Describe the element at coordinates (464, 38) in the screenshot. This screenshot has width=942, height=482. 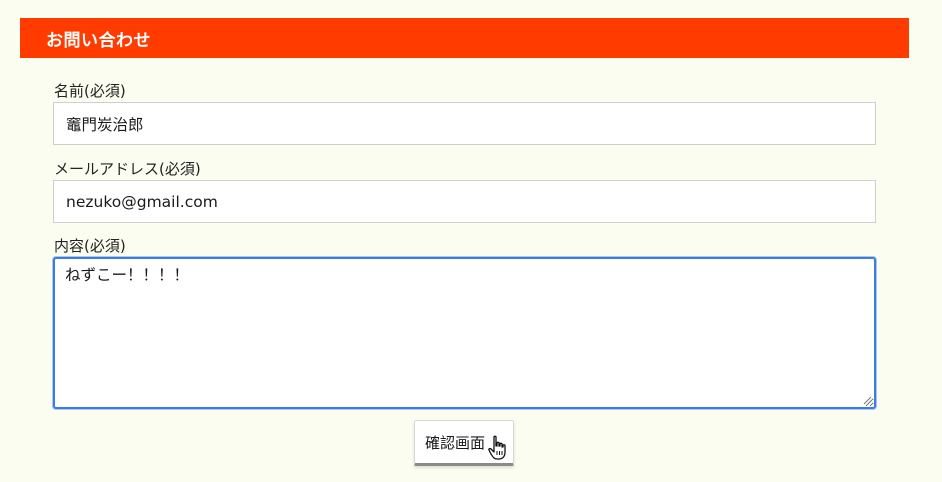
I see `page-header: お問い合わせ` at that location.